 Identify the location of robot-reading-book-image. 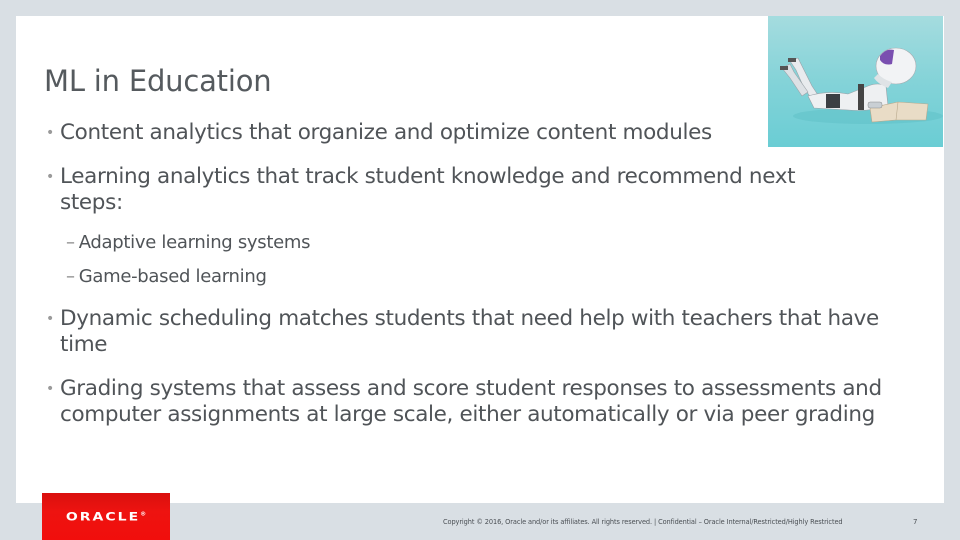
(855, 81).